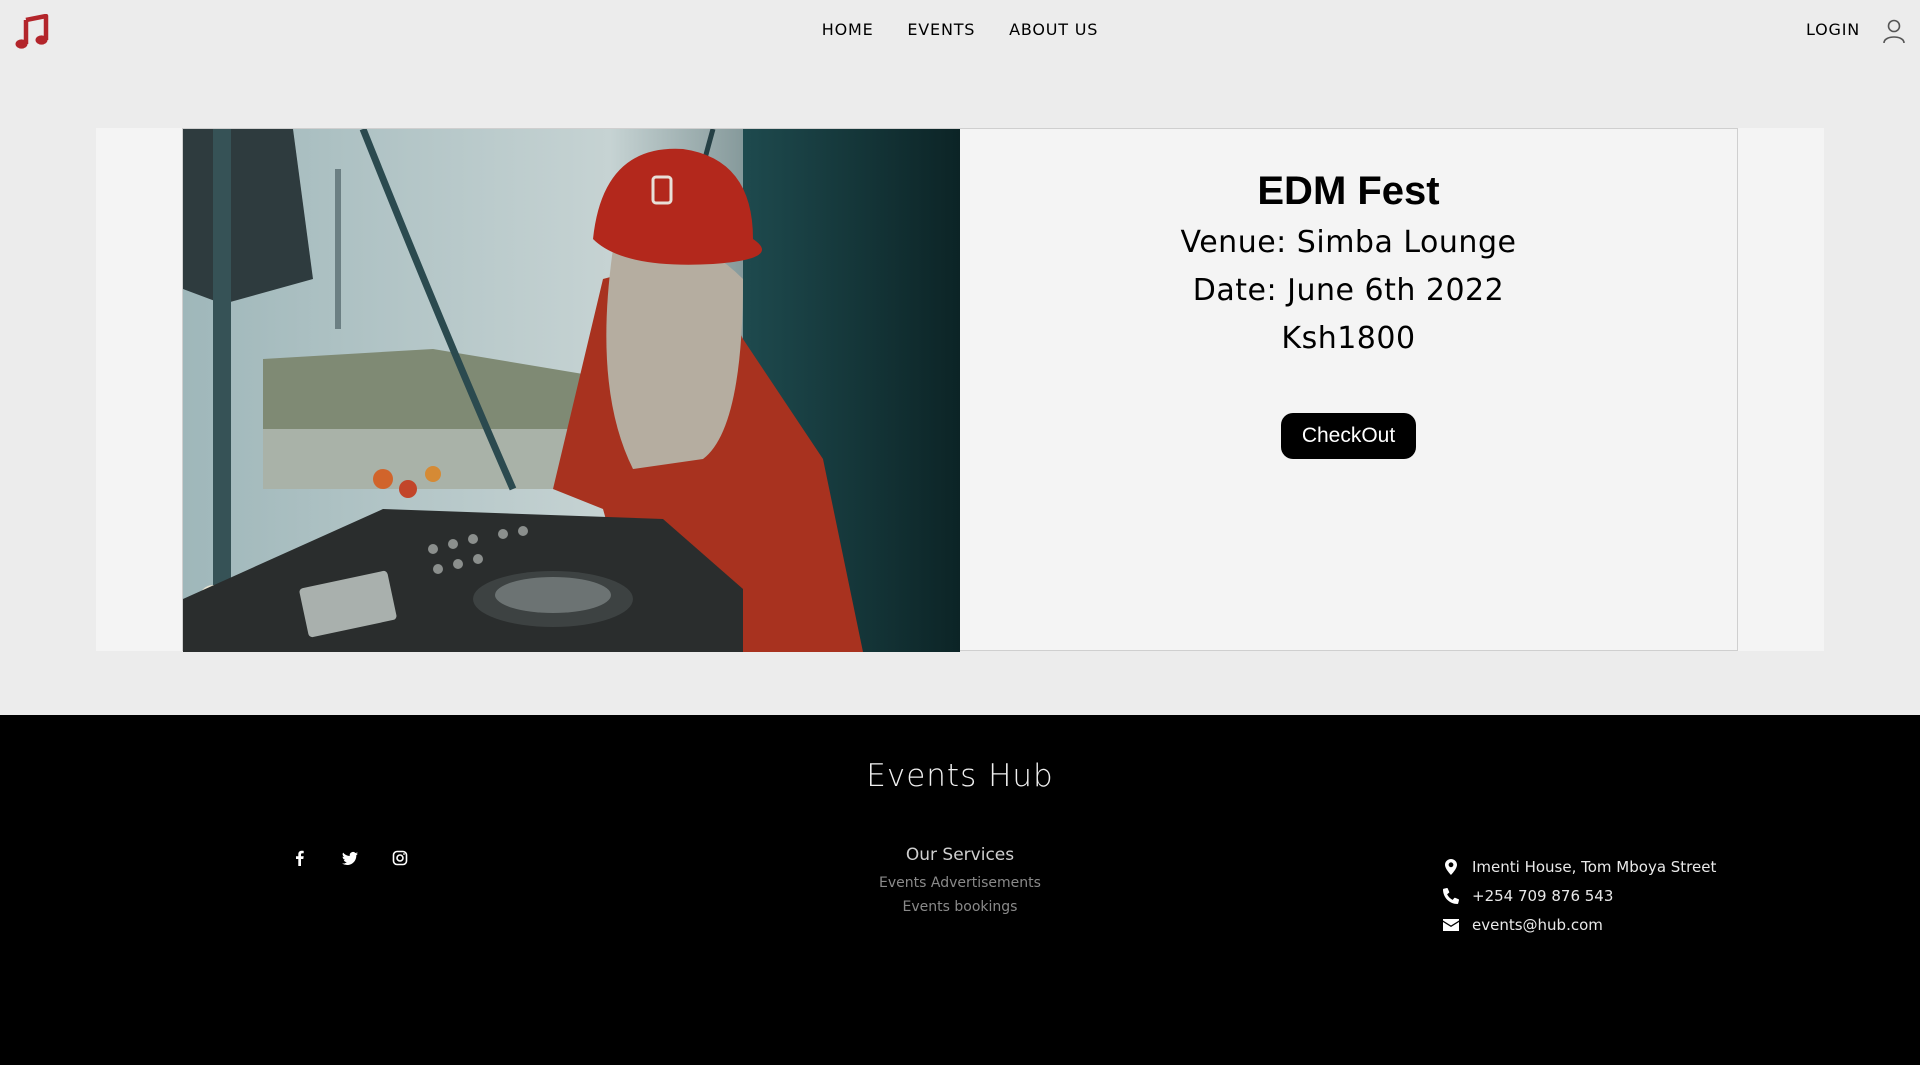 The height and width of the screenshot is (1065, 1920). Describe the element at coordinates (1543, 895) in the screenshot. I see `phone-text: +254 709 876 543` at that location.